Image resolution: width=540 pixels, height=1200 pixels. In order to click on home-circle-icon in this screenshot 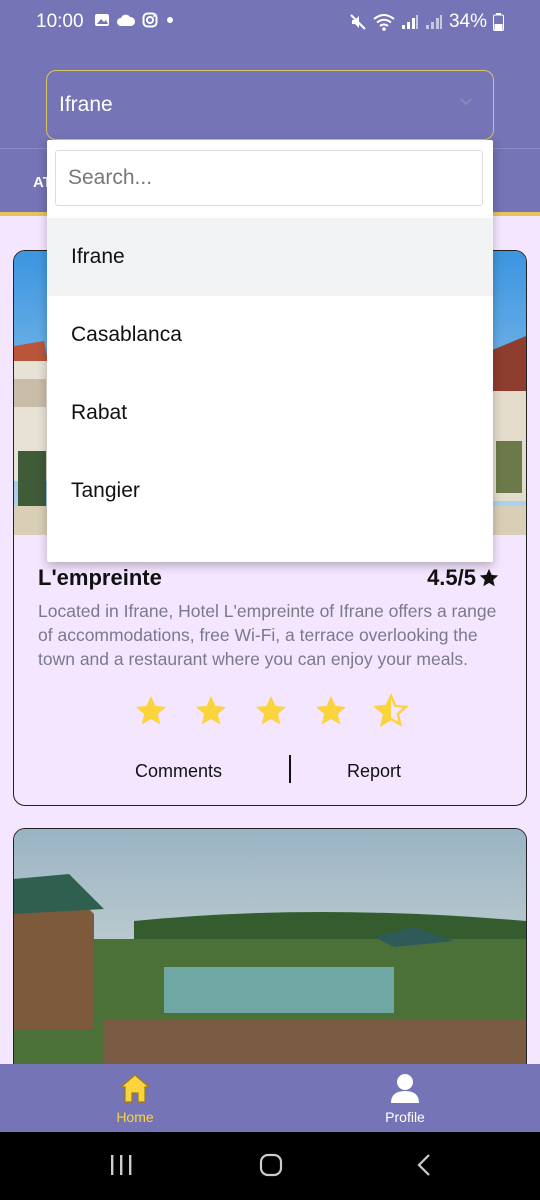, I will do `click(271, 1165)`.